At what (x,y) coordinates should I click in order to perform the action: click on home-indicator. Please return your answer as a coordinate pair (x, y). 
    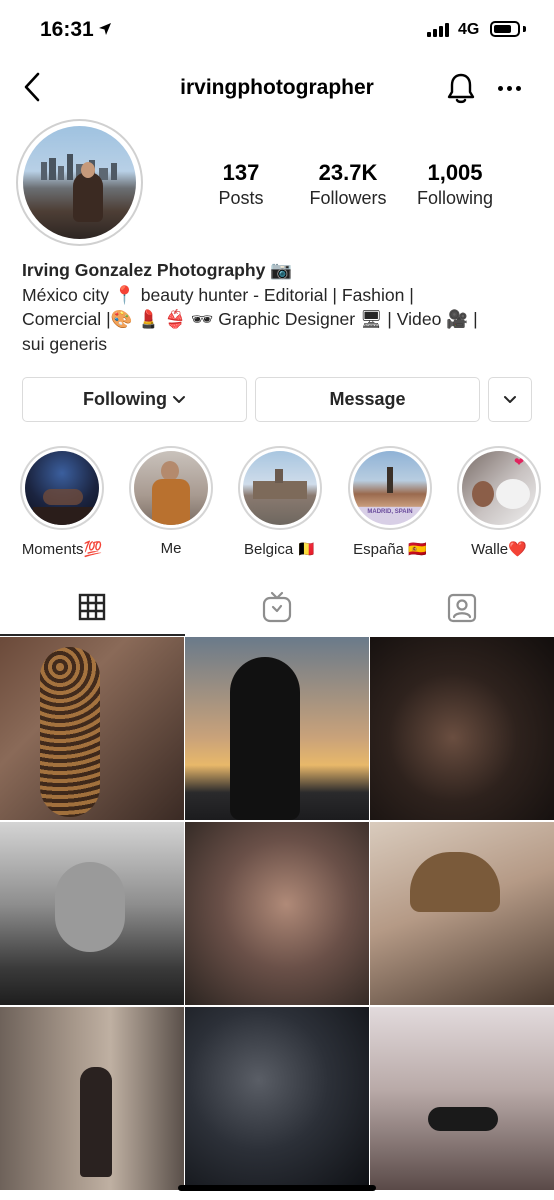
    Looking at the image, I should click on (277, 1188).